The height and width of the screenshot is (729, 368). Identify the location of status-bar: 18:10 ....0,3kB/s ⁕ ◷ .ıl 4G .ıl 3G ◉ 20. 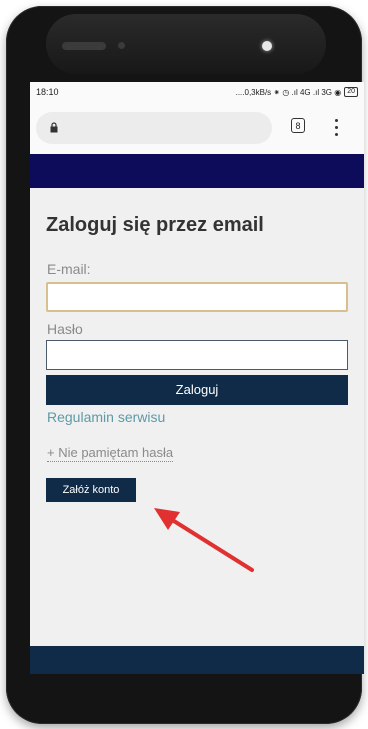
(197, 92).